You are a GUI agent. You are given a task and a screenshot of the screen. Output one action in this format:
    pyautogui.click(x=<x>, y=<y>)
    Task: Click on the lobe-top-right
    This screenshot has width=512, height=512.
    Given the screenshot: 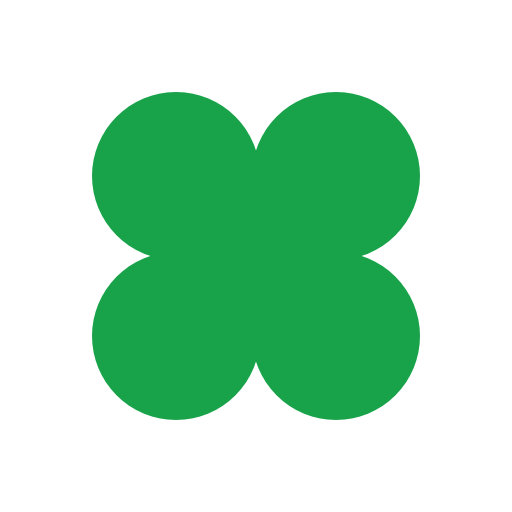 What is the action you would take?
    pyautogui.click(x=336, y=176)
    